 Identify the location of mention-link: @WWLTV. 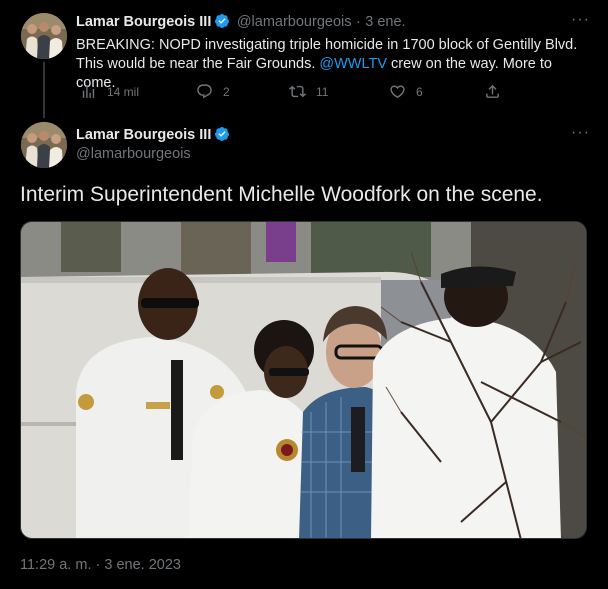
(353, 64).